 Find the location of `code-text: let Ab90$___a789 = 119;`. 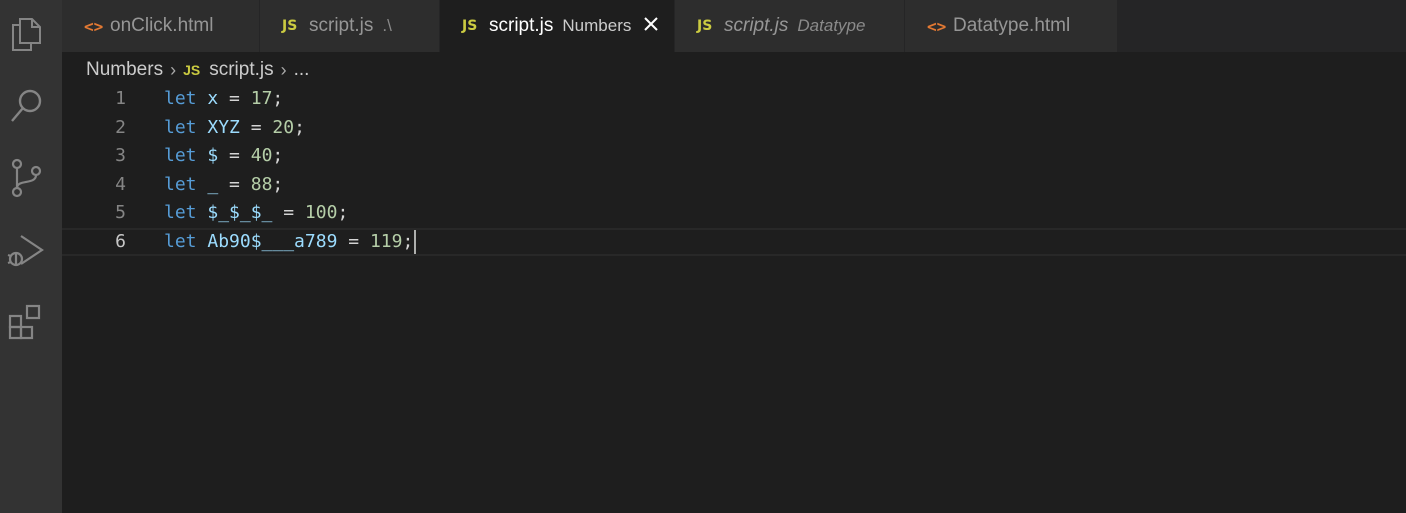

code-text: let Ab90$___a789 = 119; is located at coordinates (290, 242).